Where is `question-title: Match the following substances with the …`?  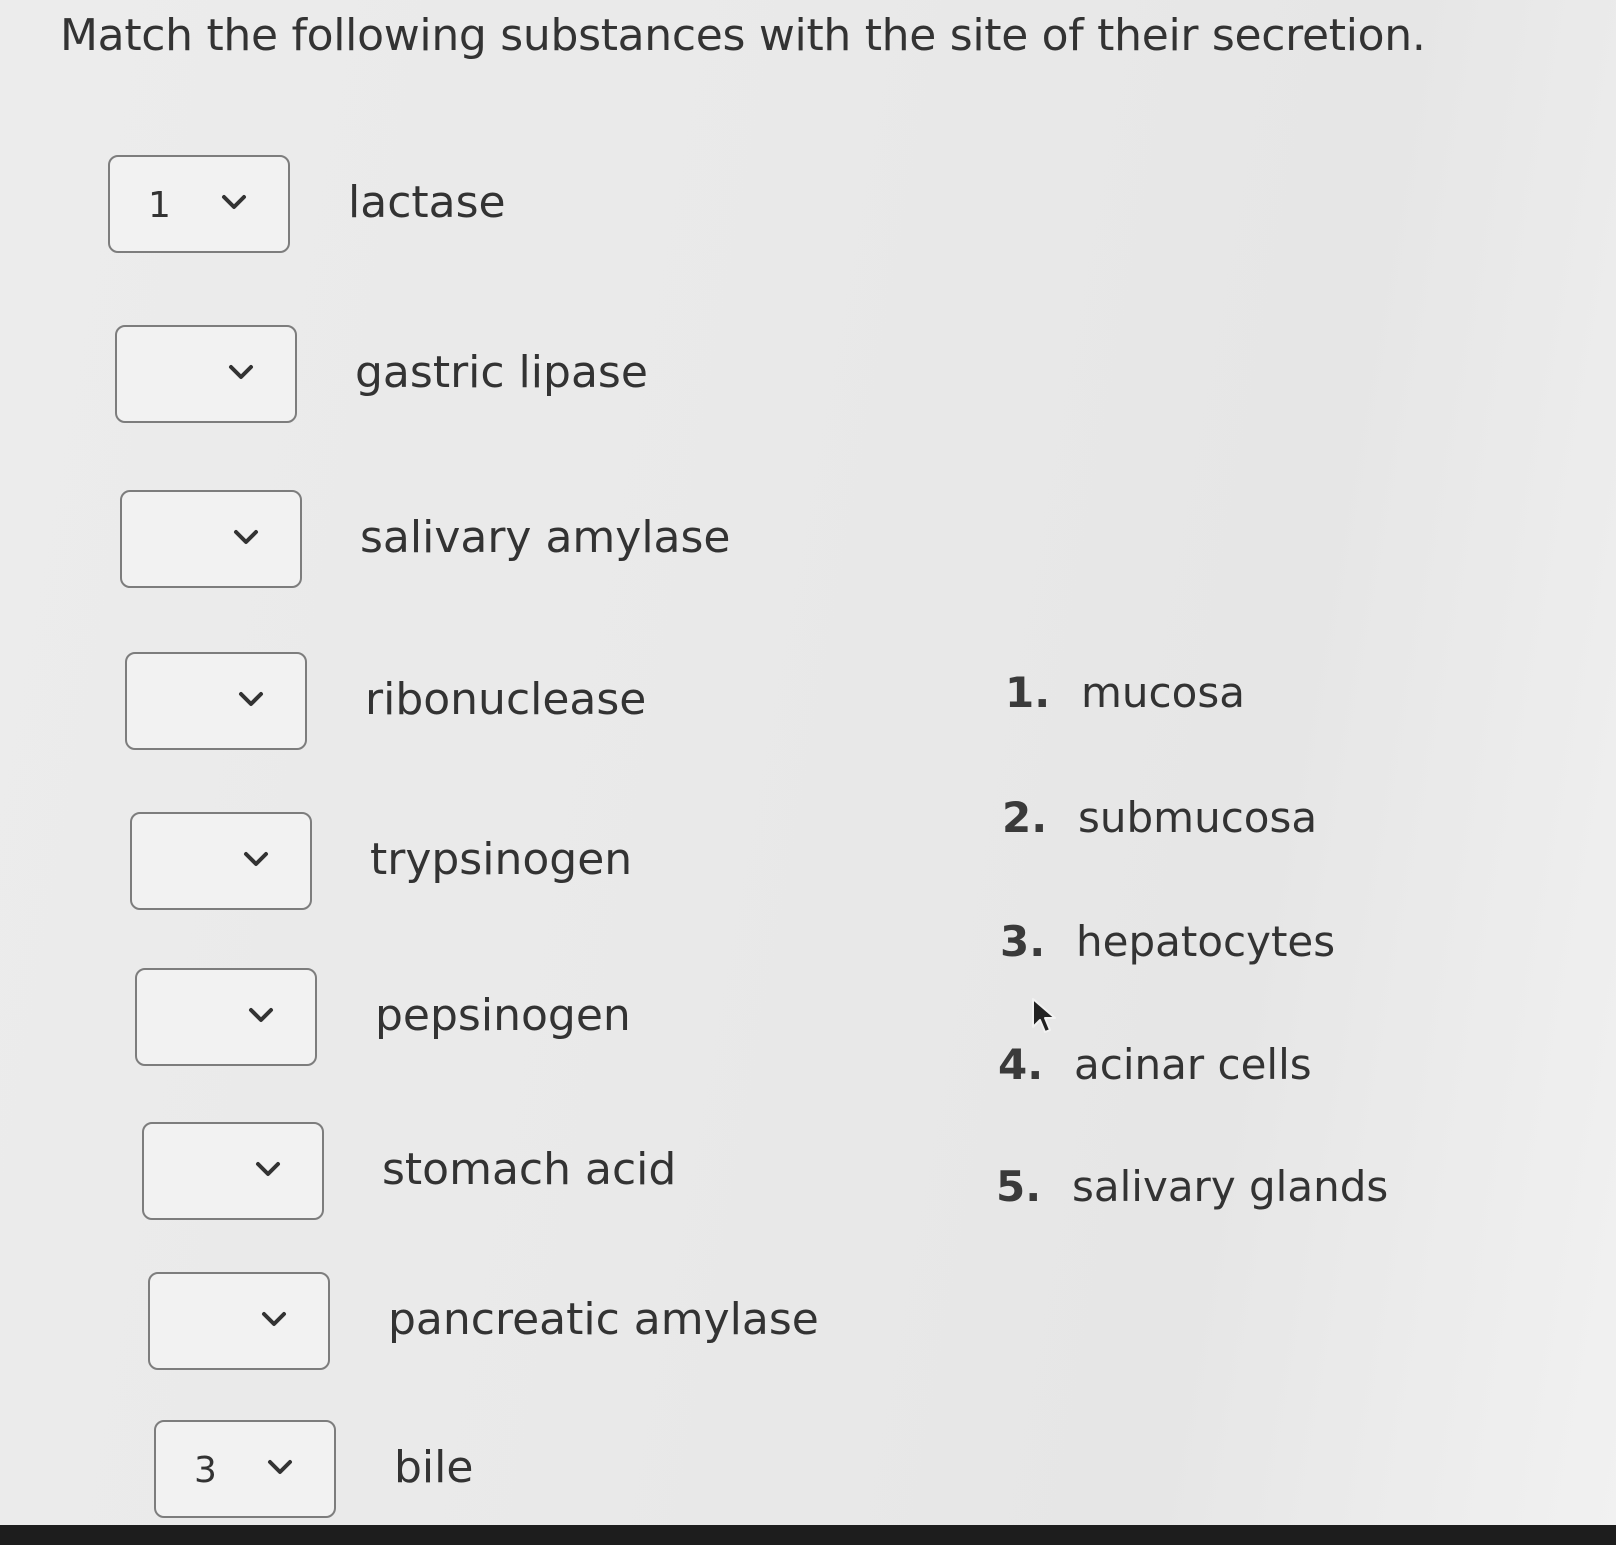
question-title: Match the following substances with the … is located at coordinates (743, 35).